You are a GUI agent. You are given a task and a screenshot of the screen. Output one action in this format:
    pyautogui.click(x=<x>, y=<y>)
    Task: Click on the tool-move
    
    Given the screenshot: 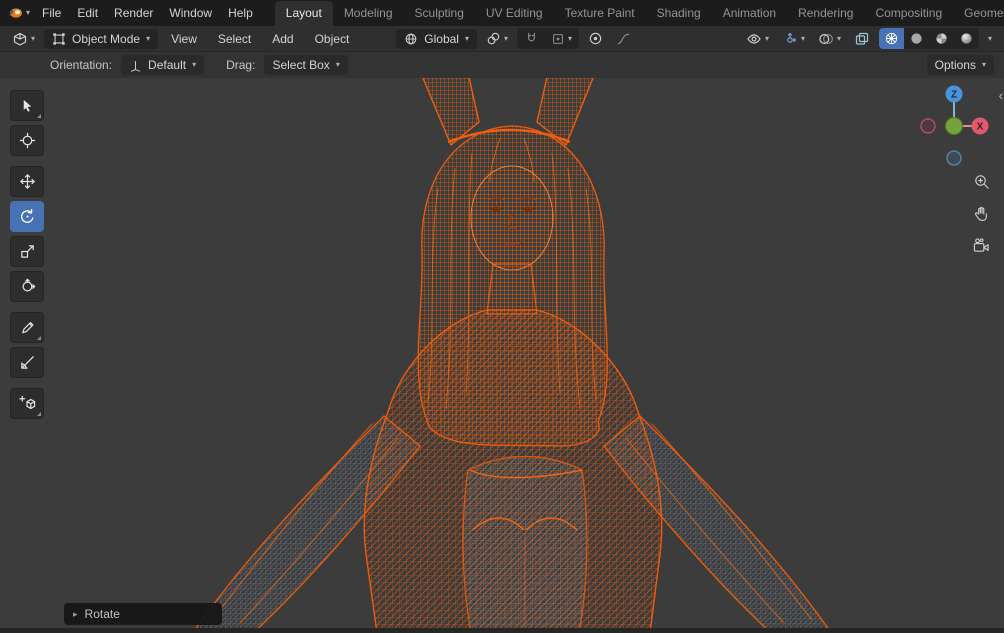 What is the action you would take?
    pyautogui.click(x=27, y=181)
    